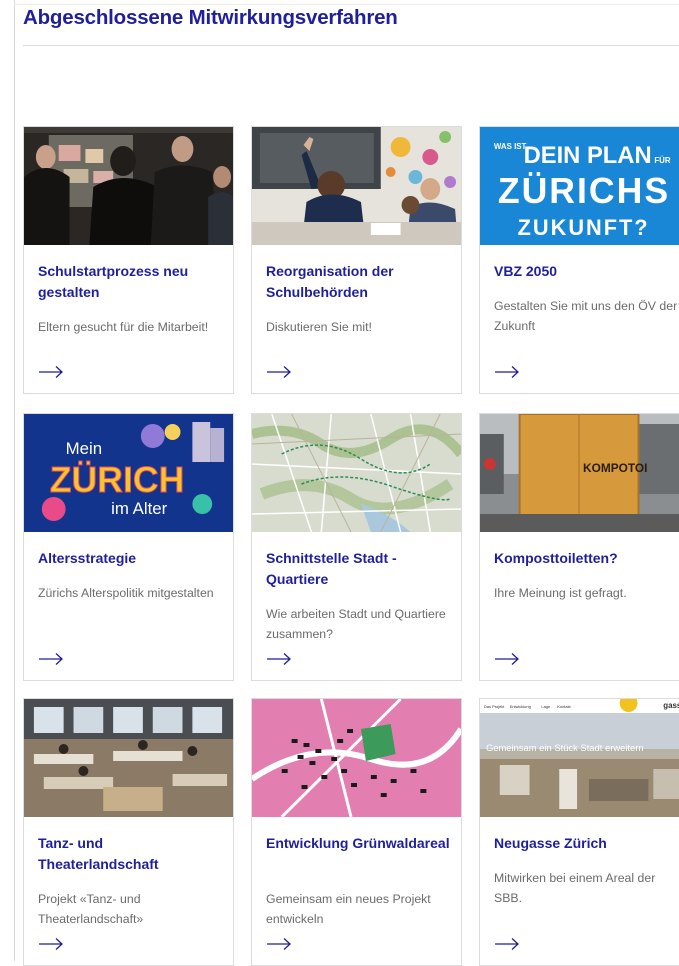 The width and height of the screenshot is (679, 966). I want to click on city-map, so click(356, 473).